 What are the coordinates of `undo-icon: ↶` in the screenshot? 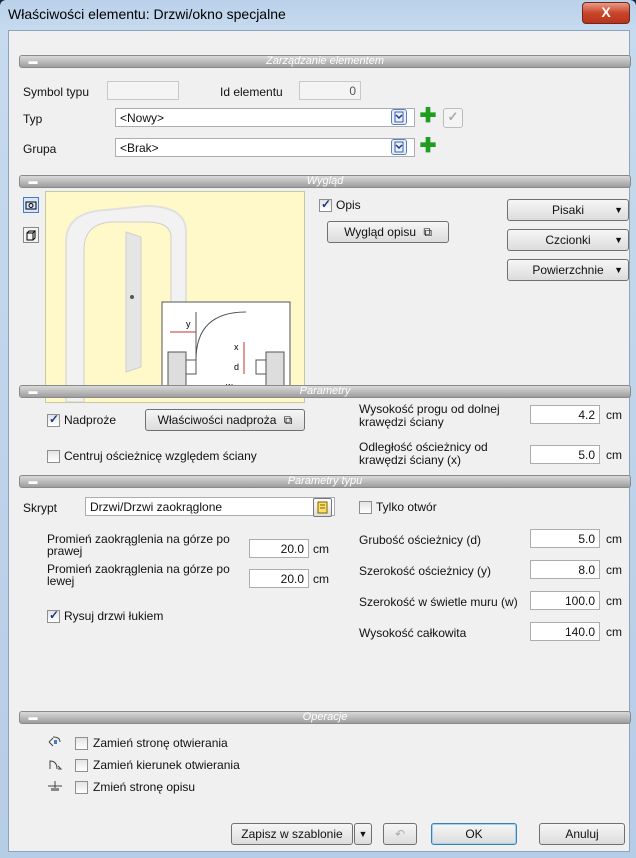 It's located at (400, 834).